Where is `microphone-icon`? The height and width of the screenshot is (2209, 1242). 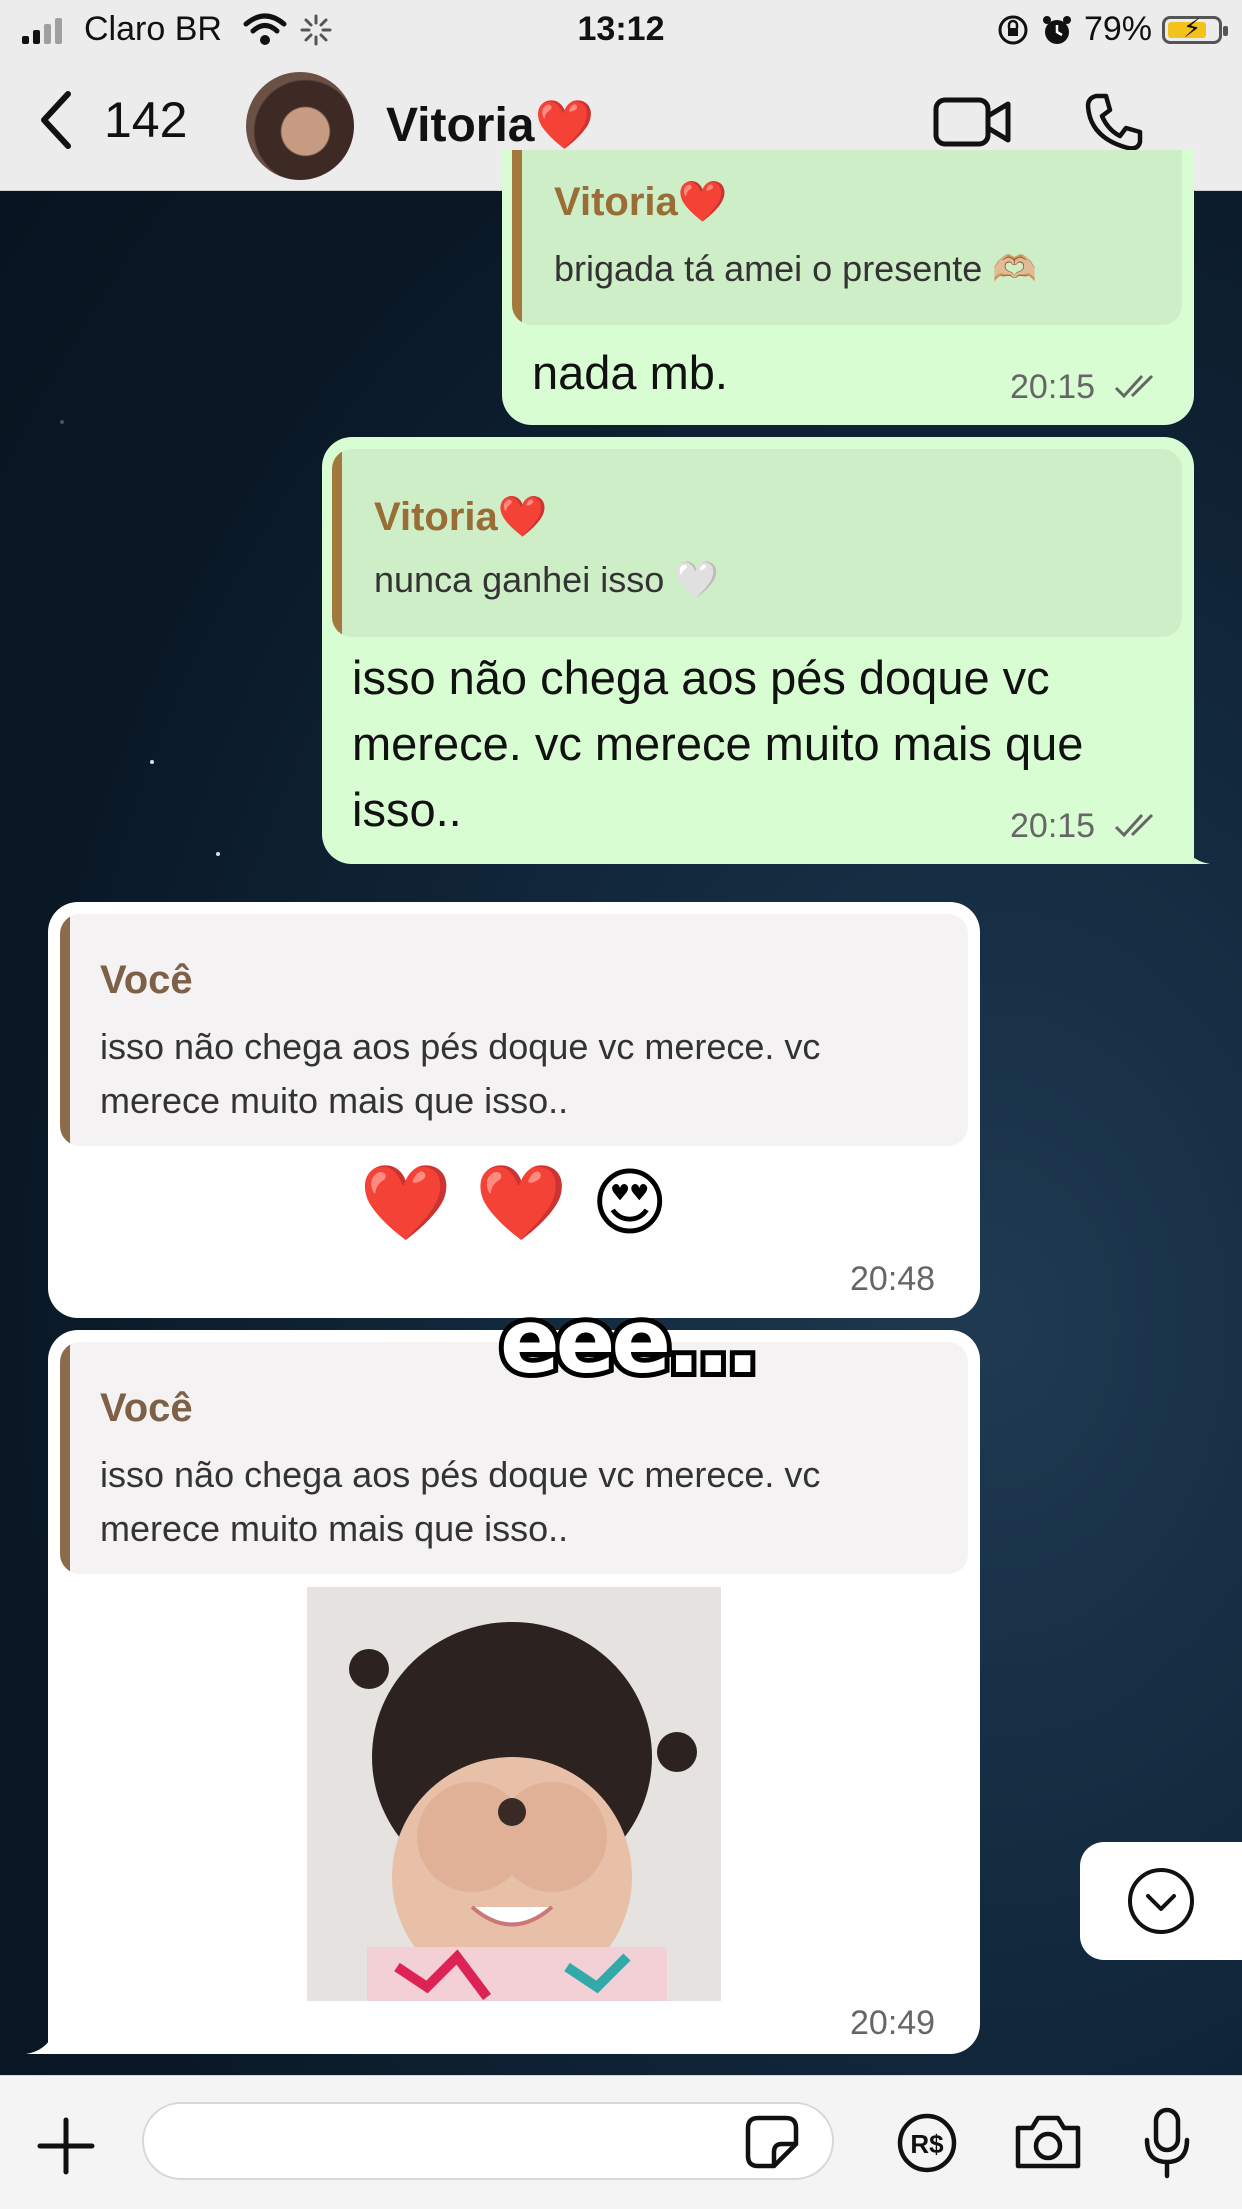 microphone-icon is located at coordinates (1167, 2143).